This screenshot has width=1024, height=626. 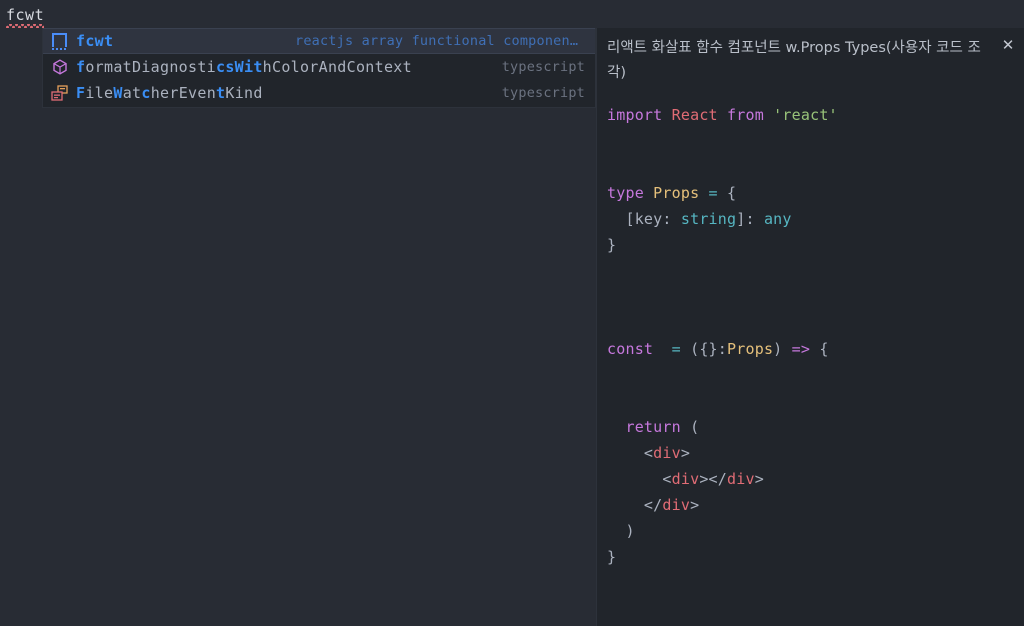 What do you see at coordinates (60, 41) in the screenshot?
I see `snippet-icon` at bounding box center [60, 41].